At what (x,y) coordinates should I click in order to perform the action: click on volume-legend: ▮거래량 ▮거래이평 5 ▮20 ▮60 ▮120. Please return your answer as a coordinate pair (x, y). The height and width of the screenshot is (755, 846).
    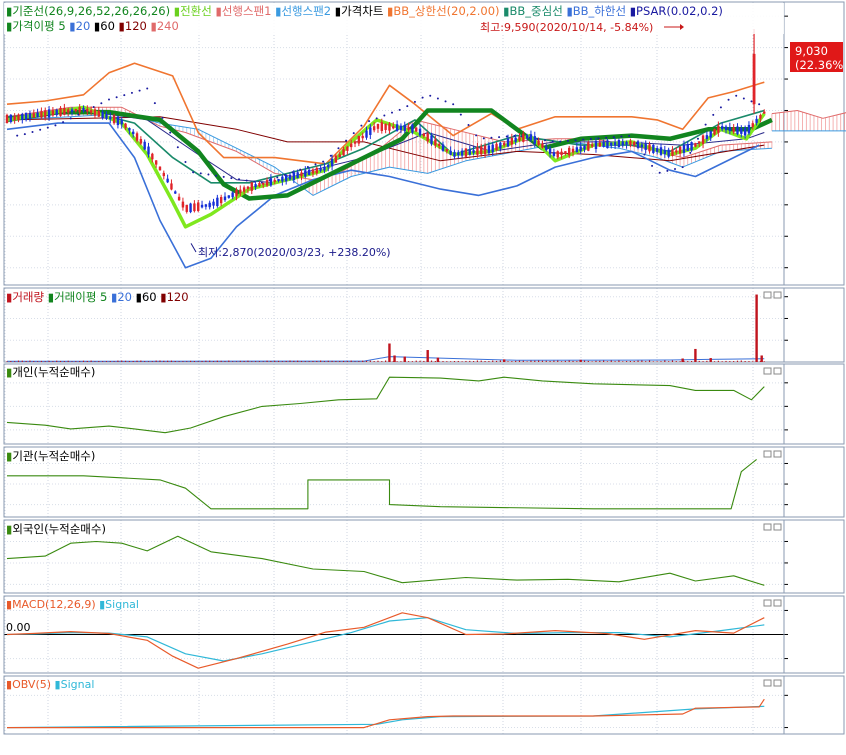
    Looking at the image, I should click on (97, 297).